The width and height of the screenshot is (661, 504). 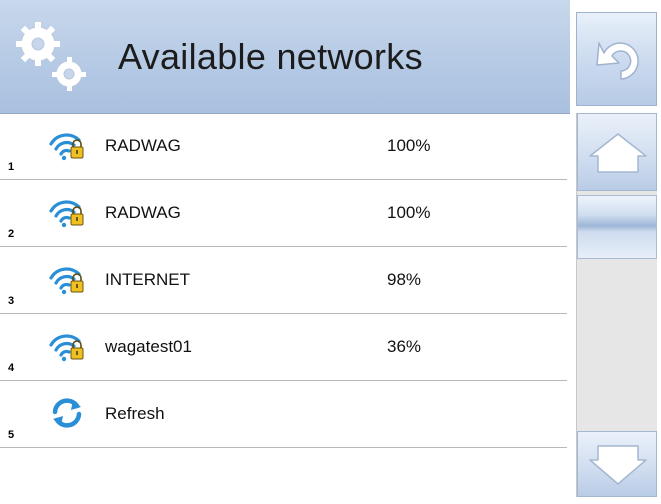 I want to click on network-row: wagatest01 36% 4, so click(x=283, y=348).